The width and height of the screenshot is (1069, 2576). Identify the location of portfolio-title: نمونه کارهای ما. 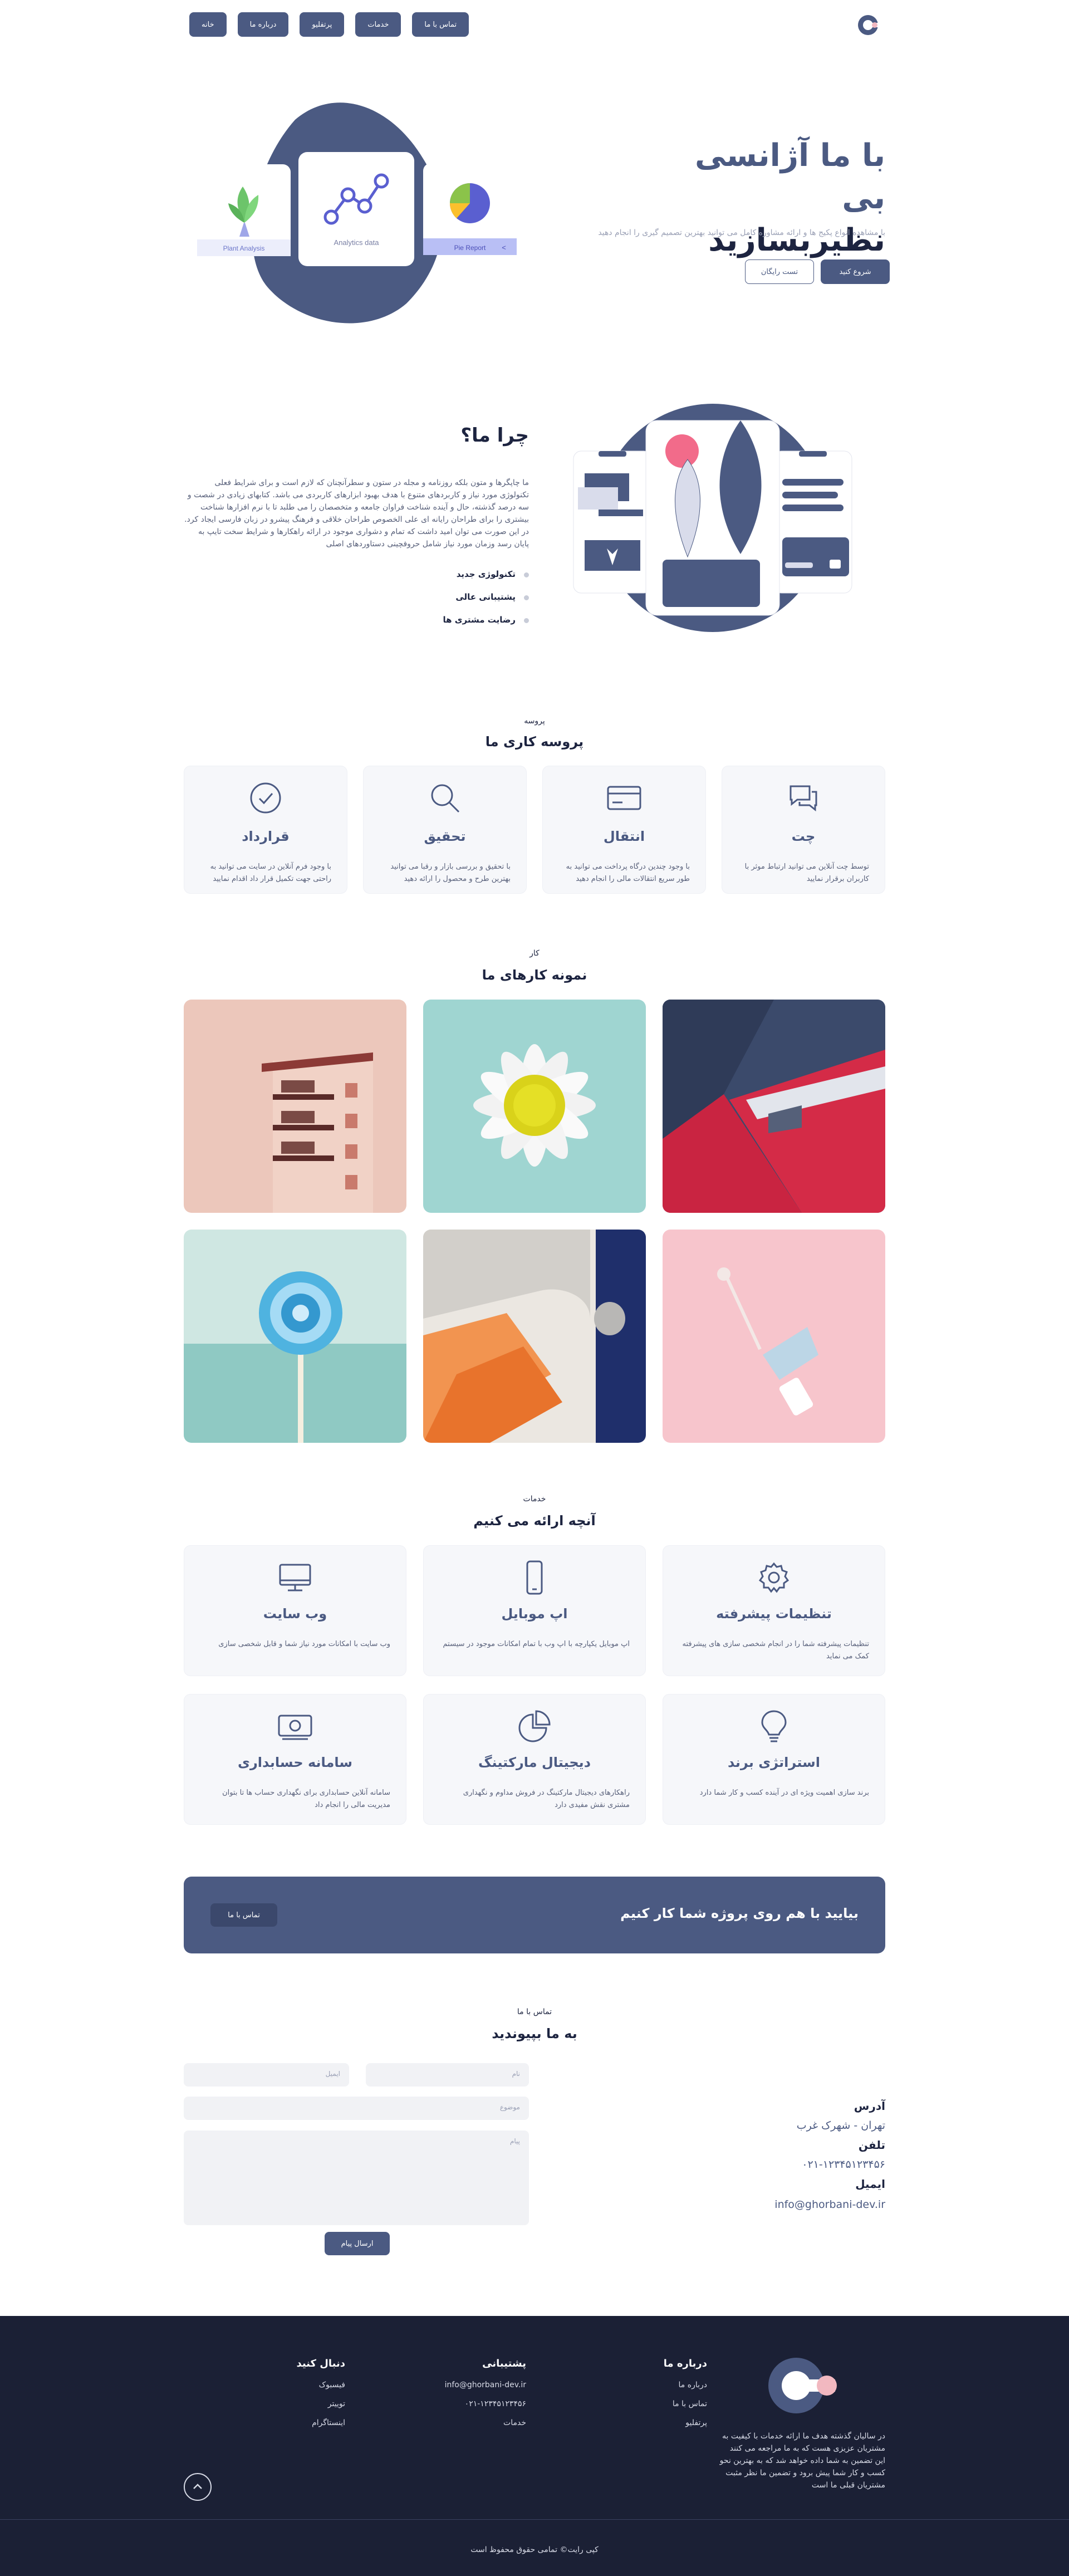
(534, 975).